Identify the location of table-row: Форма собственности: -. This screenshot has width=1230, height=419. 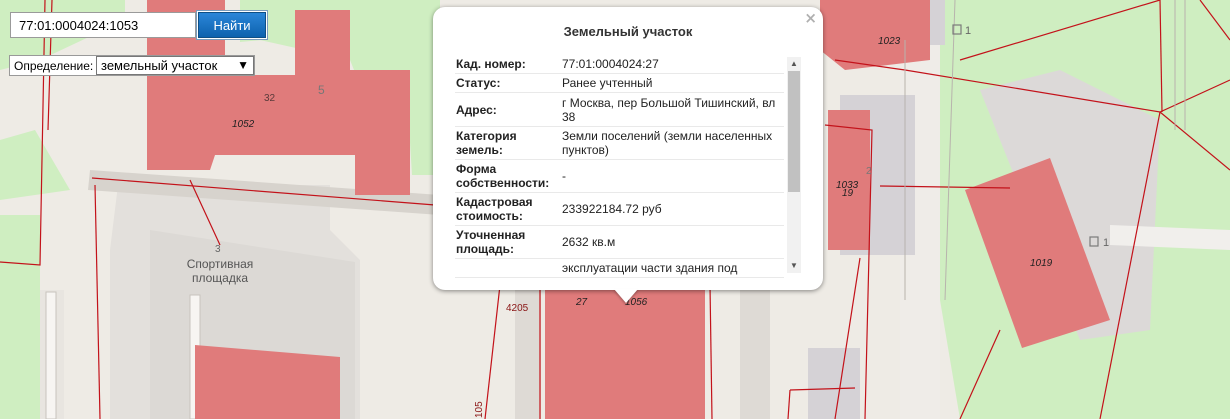
(619, 176).